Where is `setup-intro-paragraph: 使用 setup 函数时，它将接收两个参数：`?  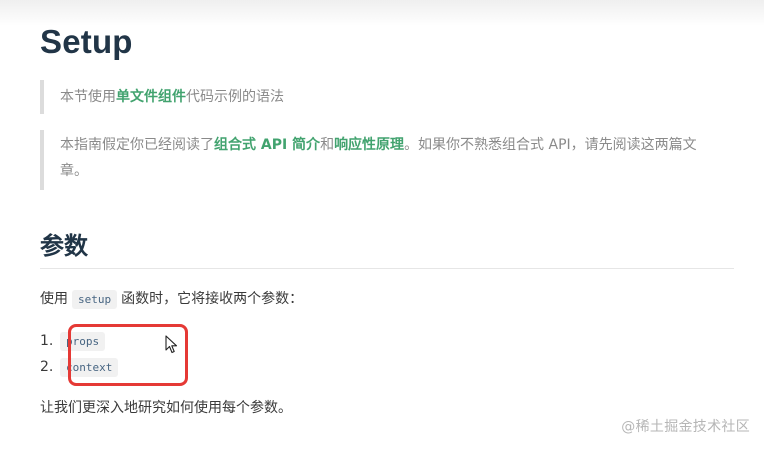
setup-intro-paragraph: 使用 setup 函数时，它将接收两个参数： is located at coordinates (171, 299).